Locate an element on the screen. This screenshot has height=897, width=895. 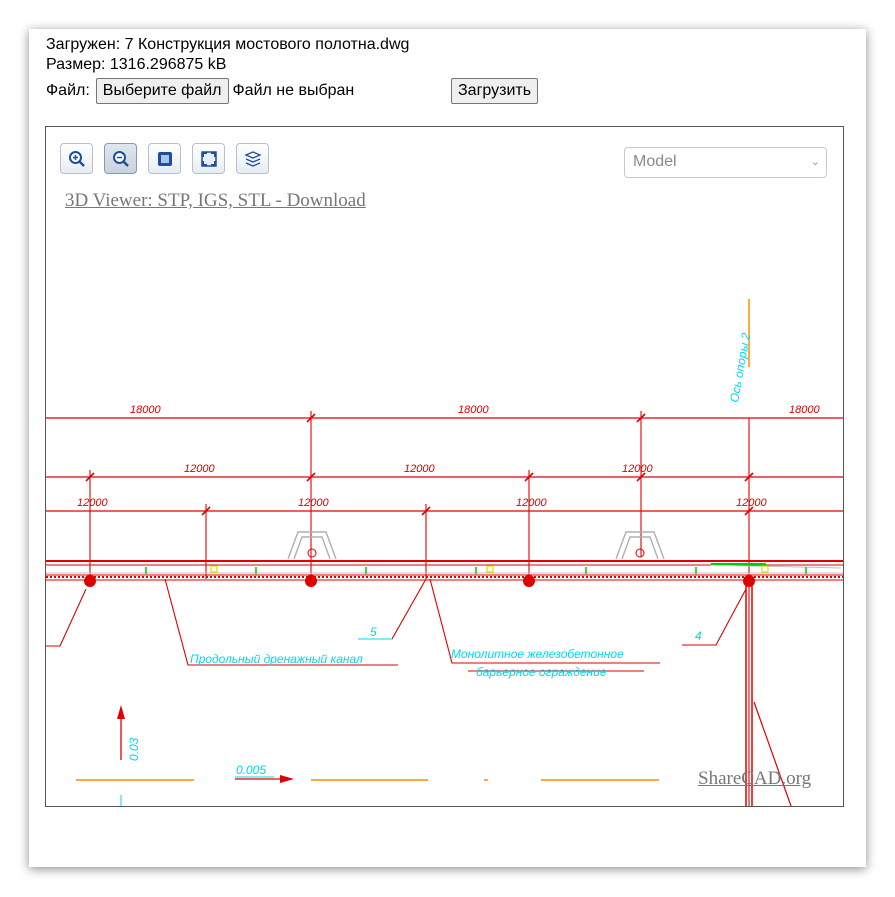
barrier-profiles is located at coordinates (476, 545).